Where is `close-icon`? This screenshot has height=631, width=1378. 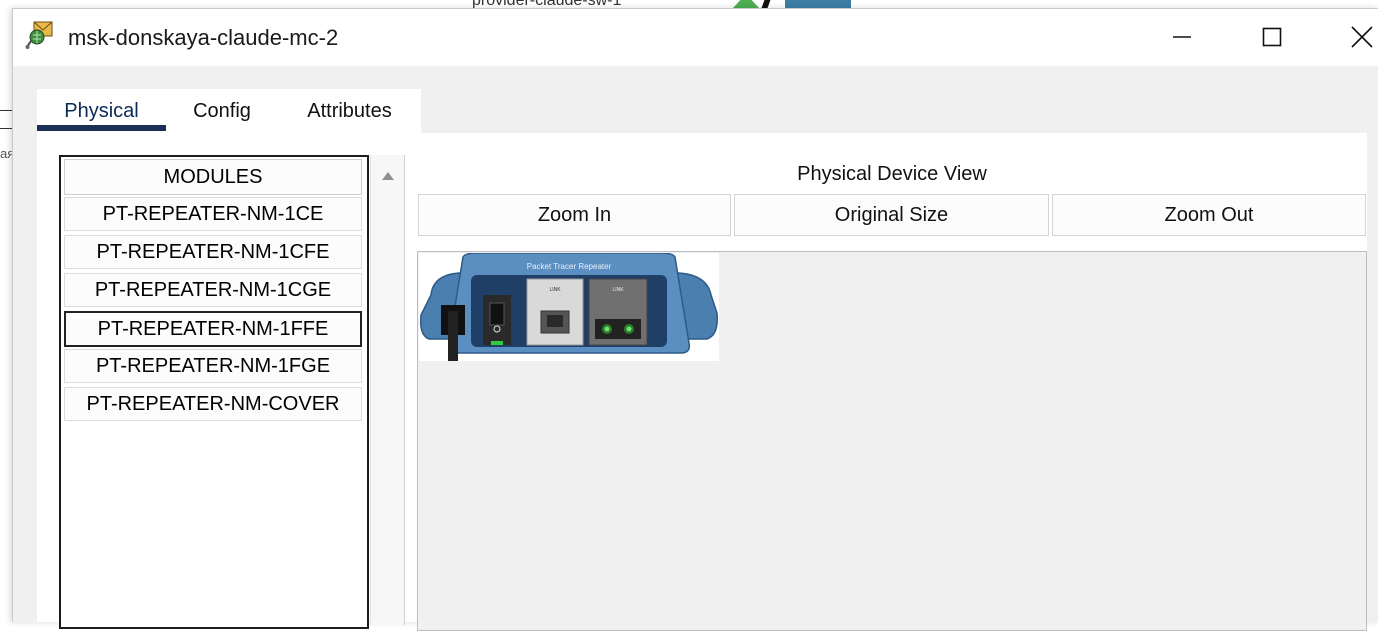 close-icon is located at coordinates (1362, 37).